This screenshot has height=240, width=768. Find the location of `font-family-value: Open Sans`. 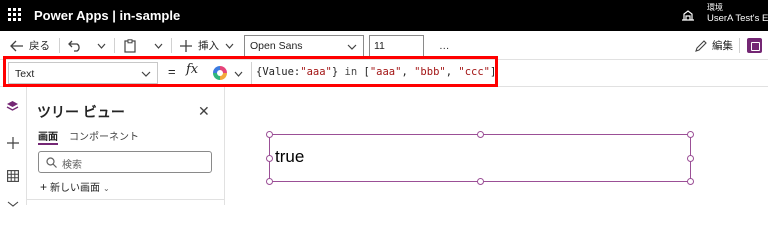

font-family-value: Open Sans is located at coordinates (276, 46).